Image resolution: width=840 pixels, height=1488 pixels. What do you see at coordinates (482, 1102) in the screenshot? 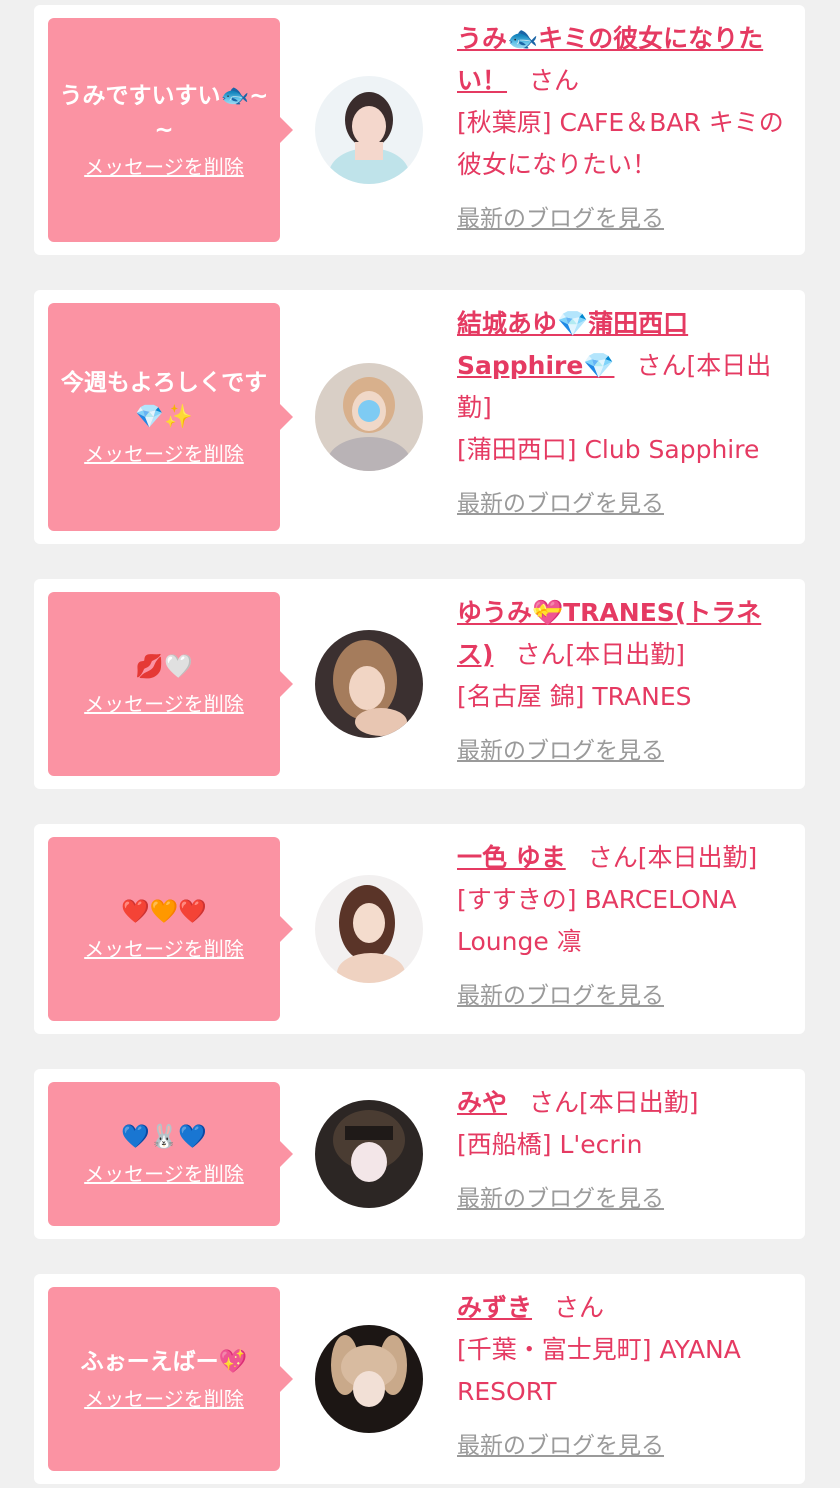
I see `cast-name-link: みや` at bounding box center [482, 1102].